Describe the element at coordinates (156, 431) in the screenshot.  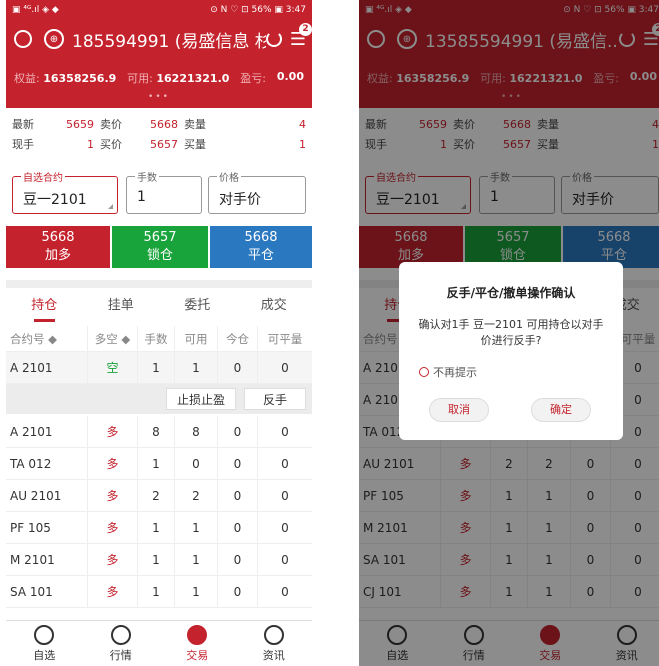
I see `cell-qty: 8` at that location.